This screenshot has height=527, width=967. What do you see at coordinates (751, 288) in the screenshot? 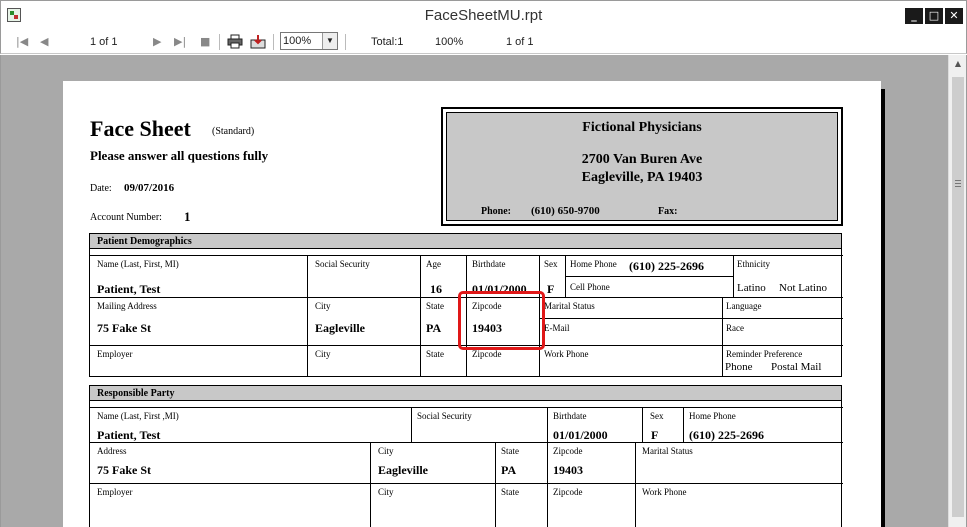
I see `ethnicity-option-latino: Latino` at bounding box center [751, 288].